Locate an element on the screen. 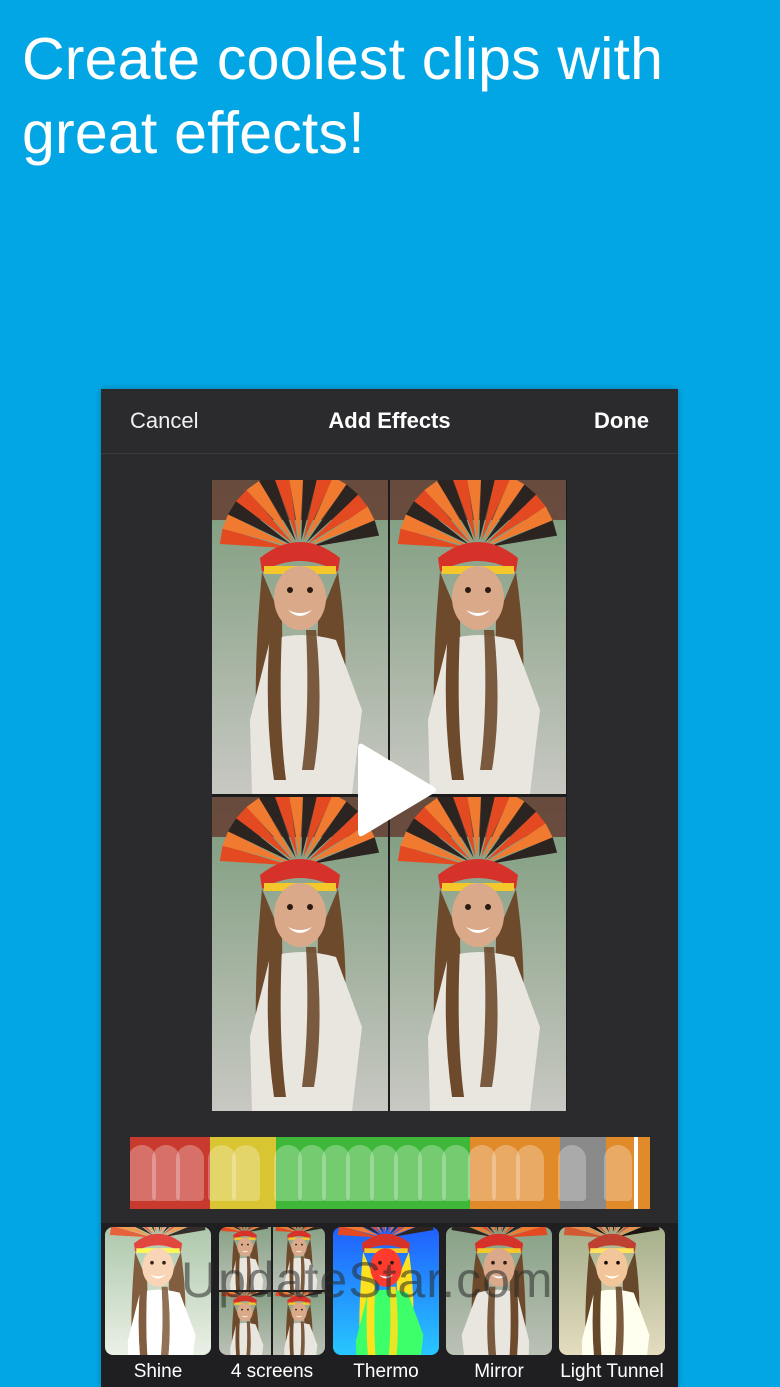  effect-label: Mirror is located at coordinates (499, 1371).